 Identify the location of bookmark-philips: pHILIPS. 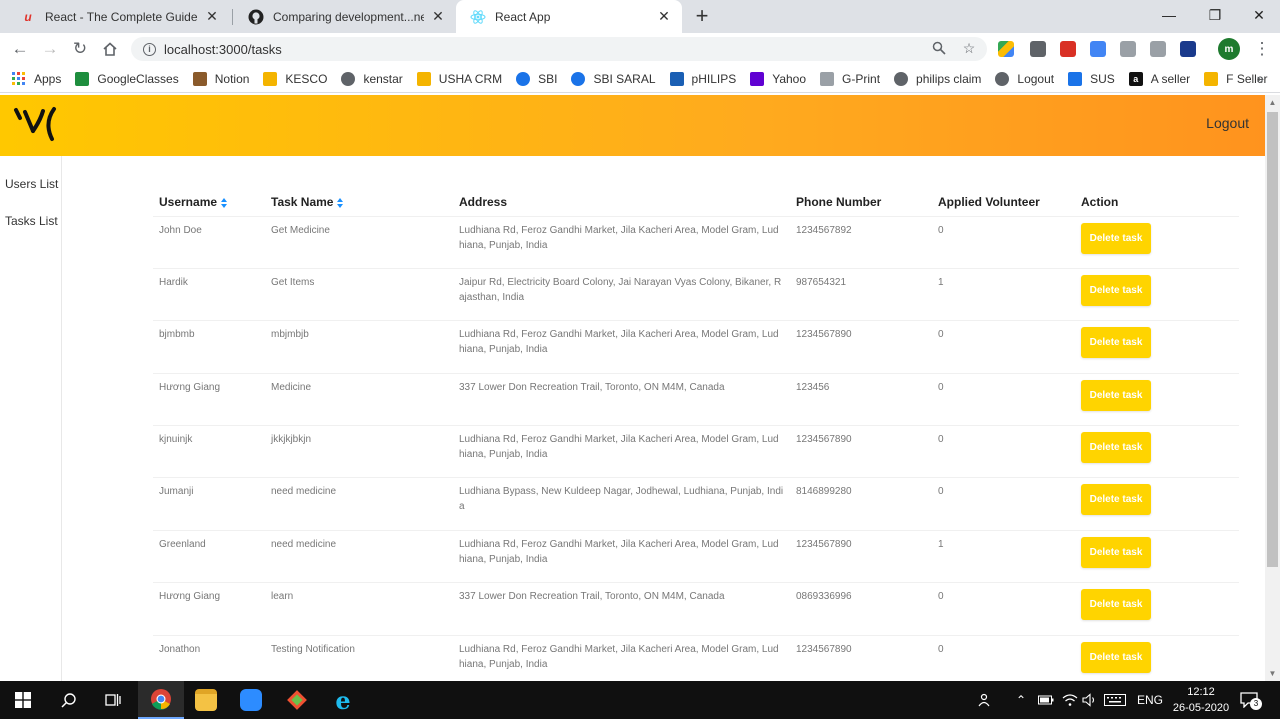
(702, 78).